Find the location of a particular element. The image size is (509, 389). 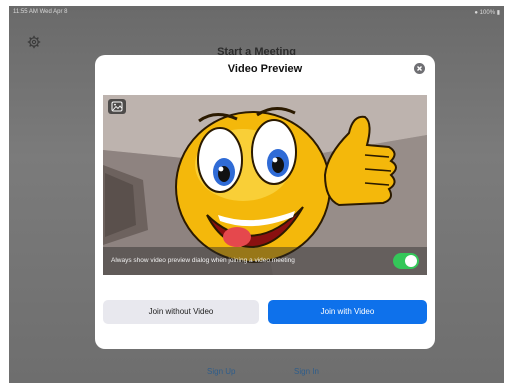

sign-in-link: Sign In is located at coordinates (306, 371).